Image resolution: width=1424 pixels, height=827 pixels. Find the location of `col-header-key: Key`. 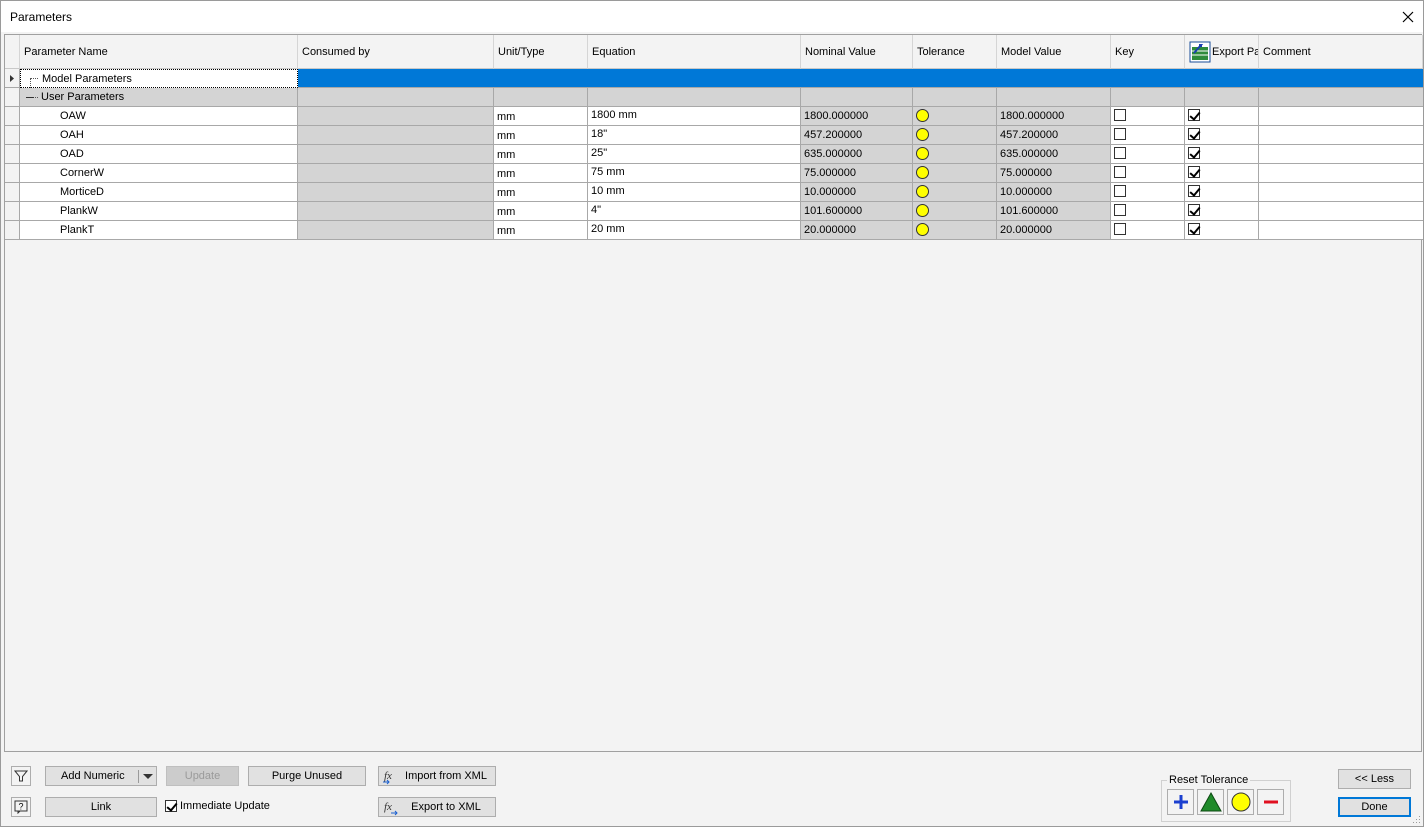

col-header-key: Key is located at coordinates (1148, 52).